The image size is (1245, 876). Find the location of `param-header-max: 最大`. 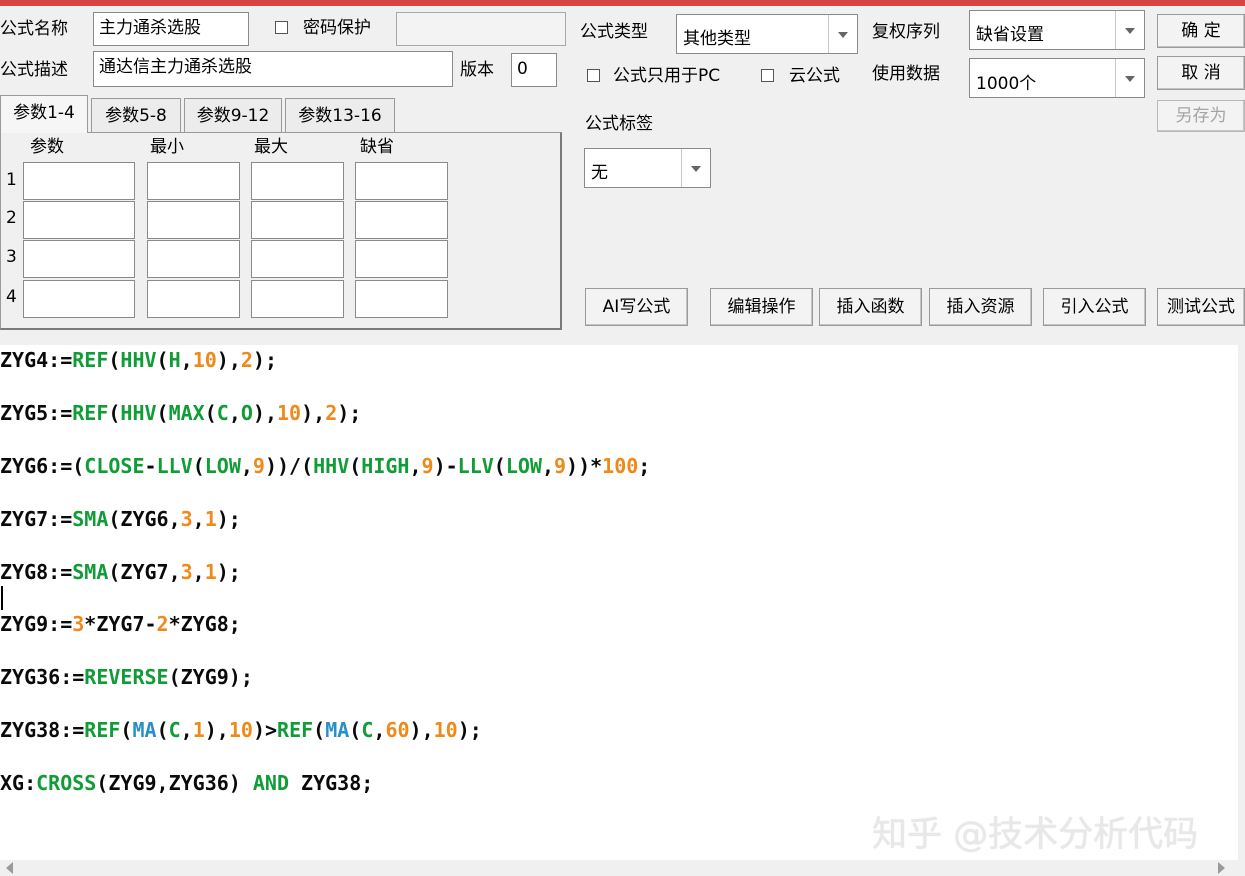

param-header-max: 最大 is located at coordinates (271, 147).